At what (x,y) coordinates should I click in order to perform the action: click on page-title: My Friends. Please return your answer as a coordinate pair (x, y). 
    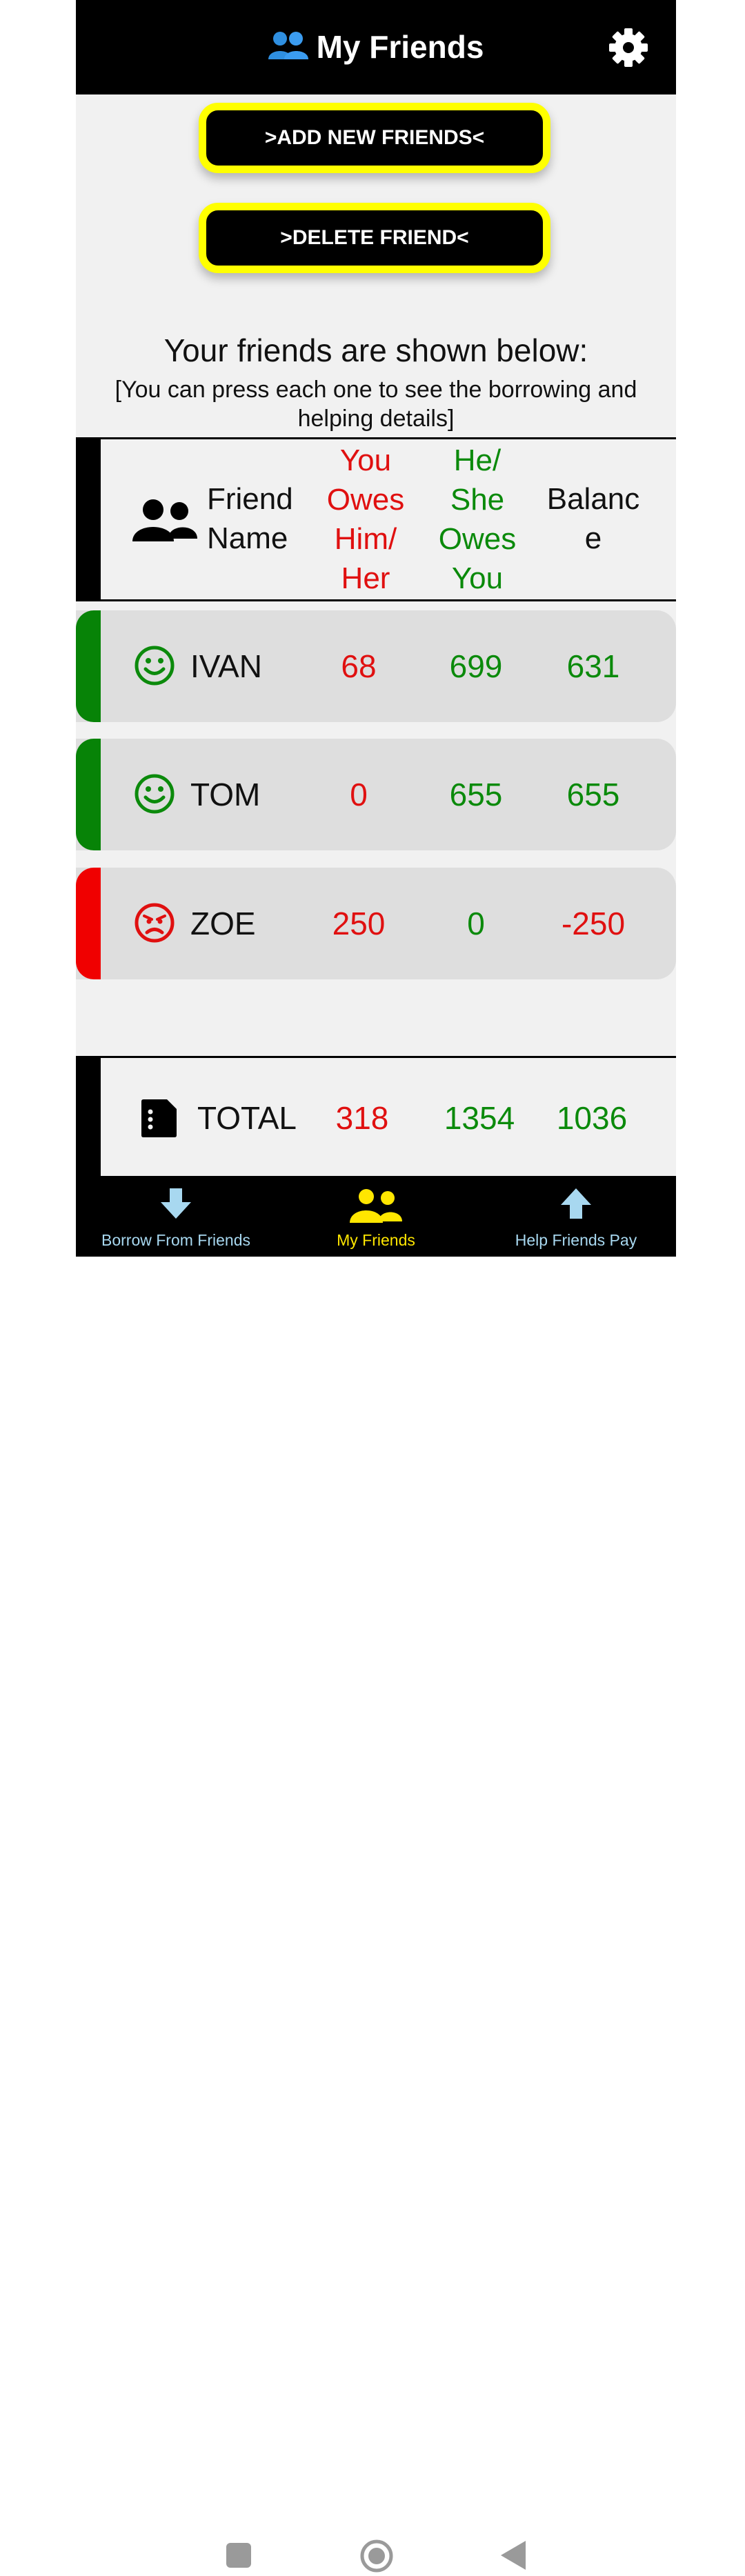
    Looking at the image, I should click on (376, 48).